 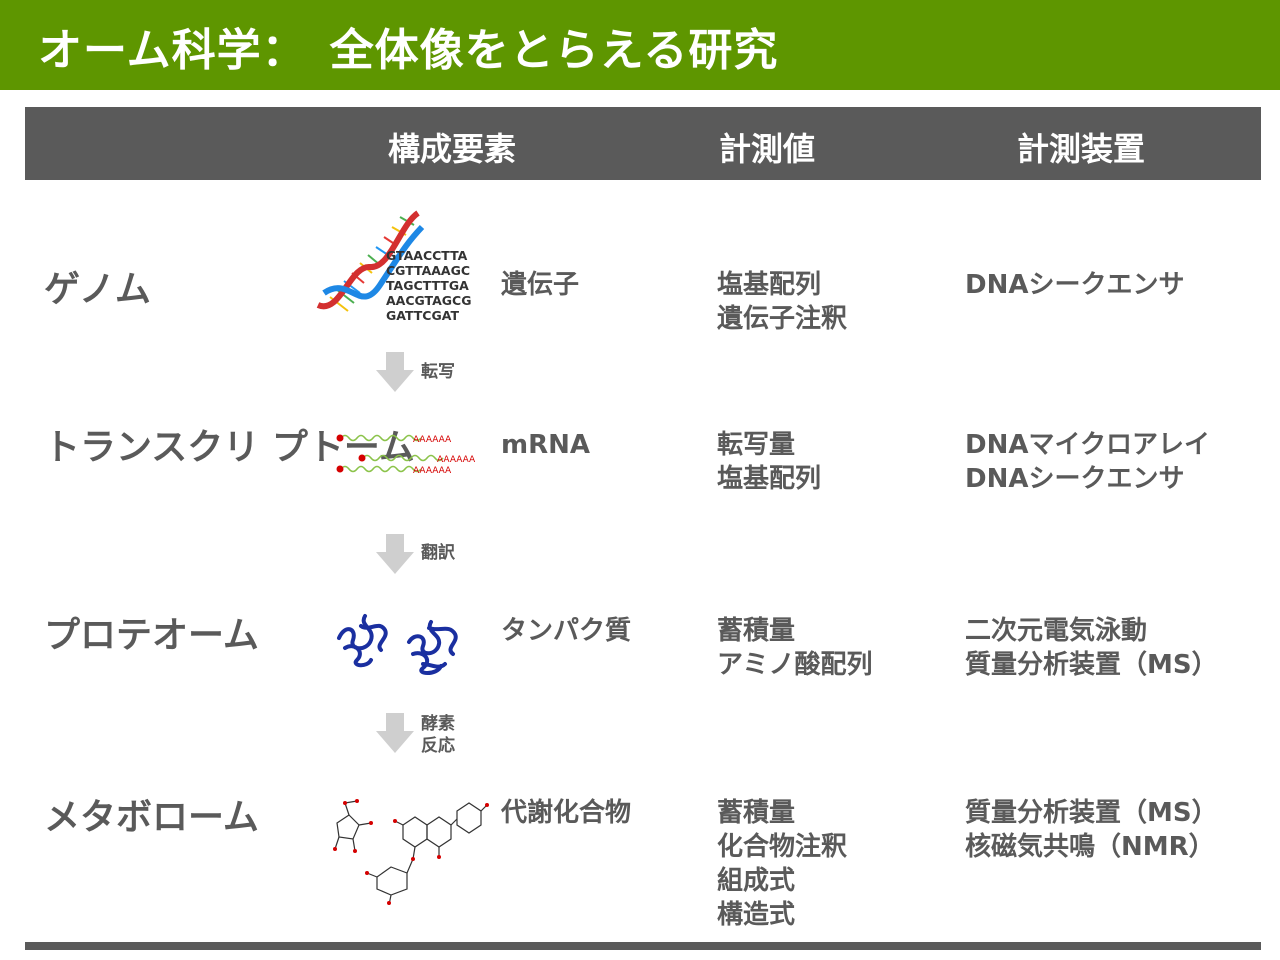 What do you see at coordinates (438, 735) in the screenshot?
I see `arrow-label-enzyme-reaction: 酵素 反応` at bounding box center [438, 735].